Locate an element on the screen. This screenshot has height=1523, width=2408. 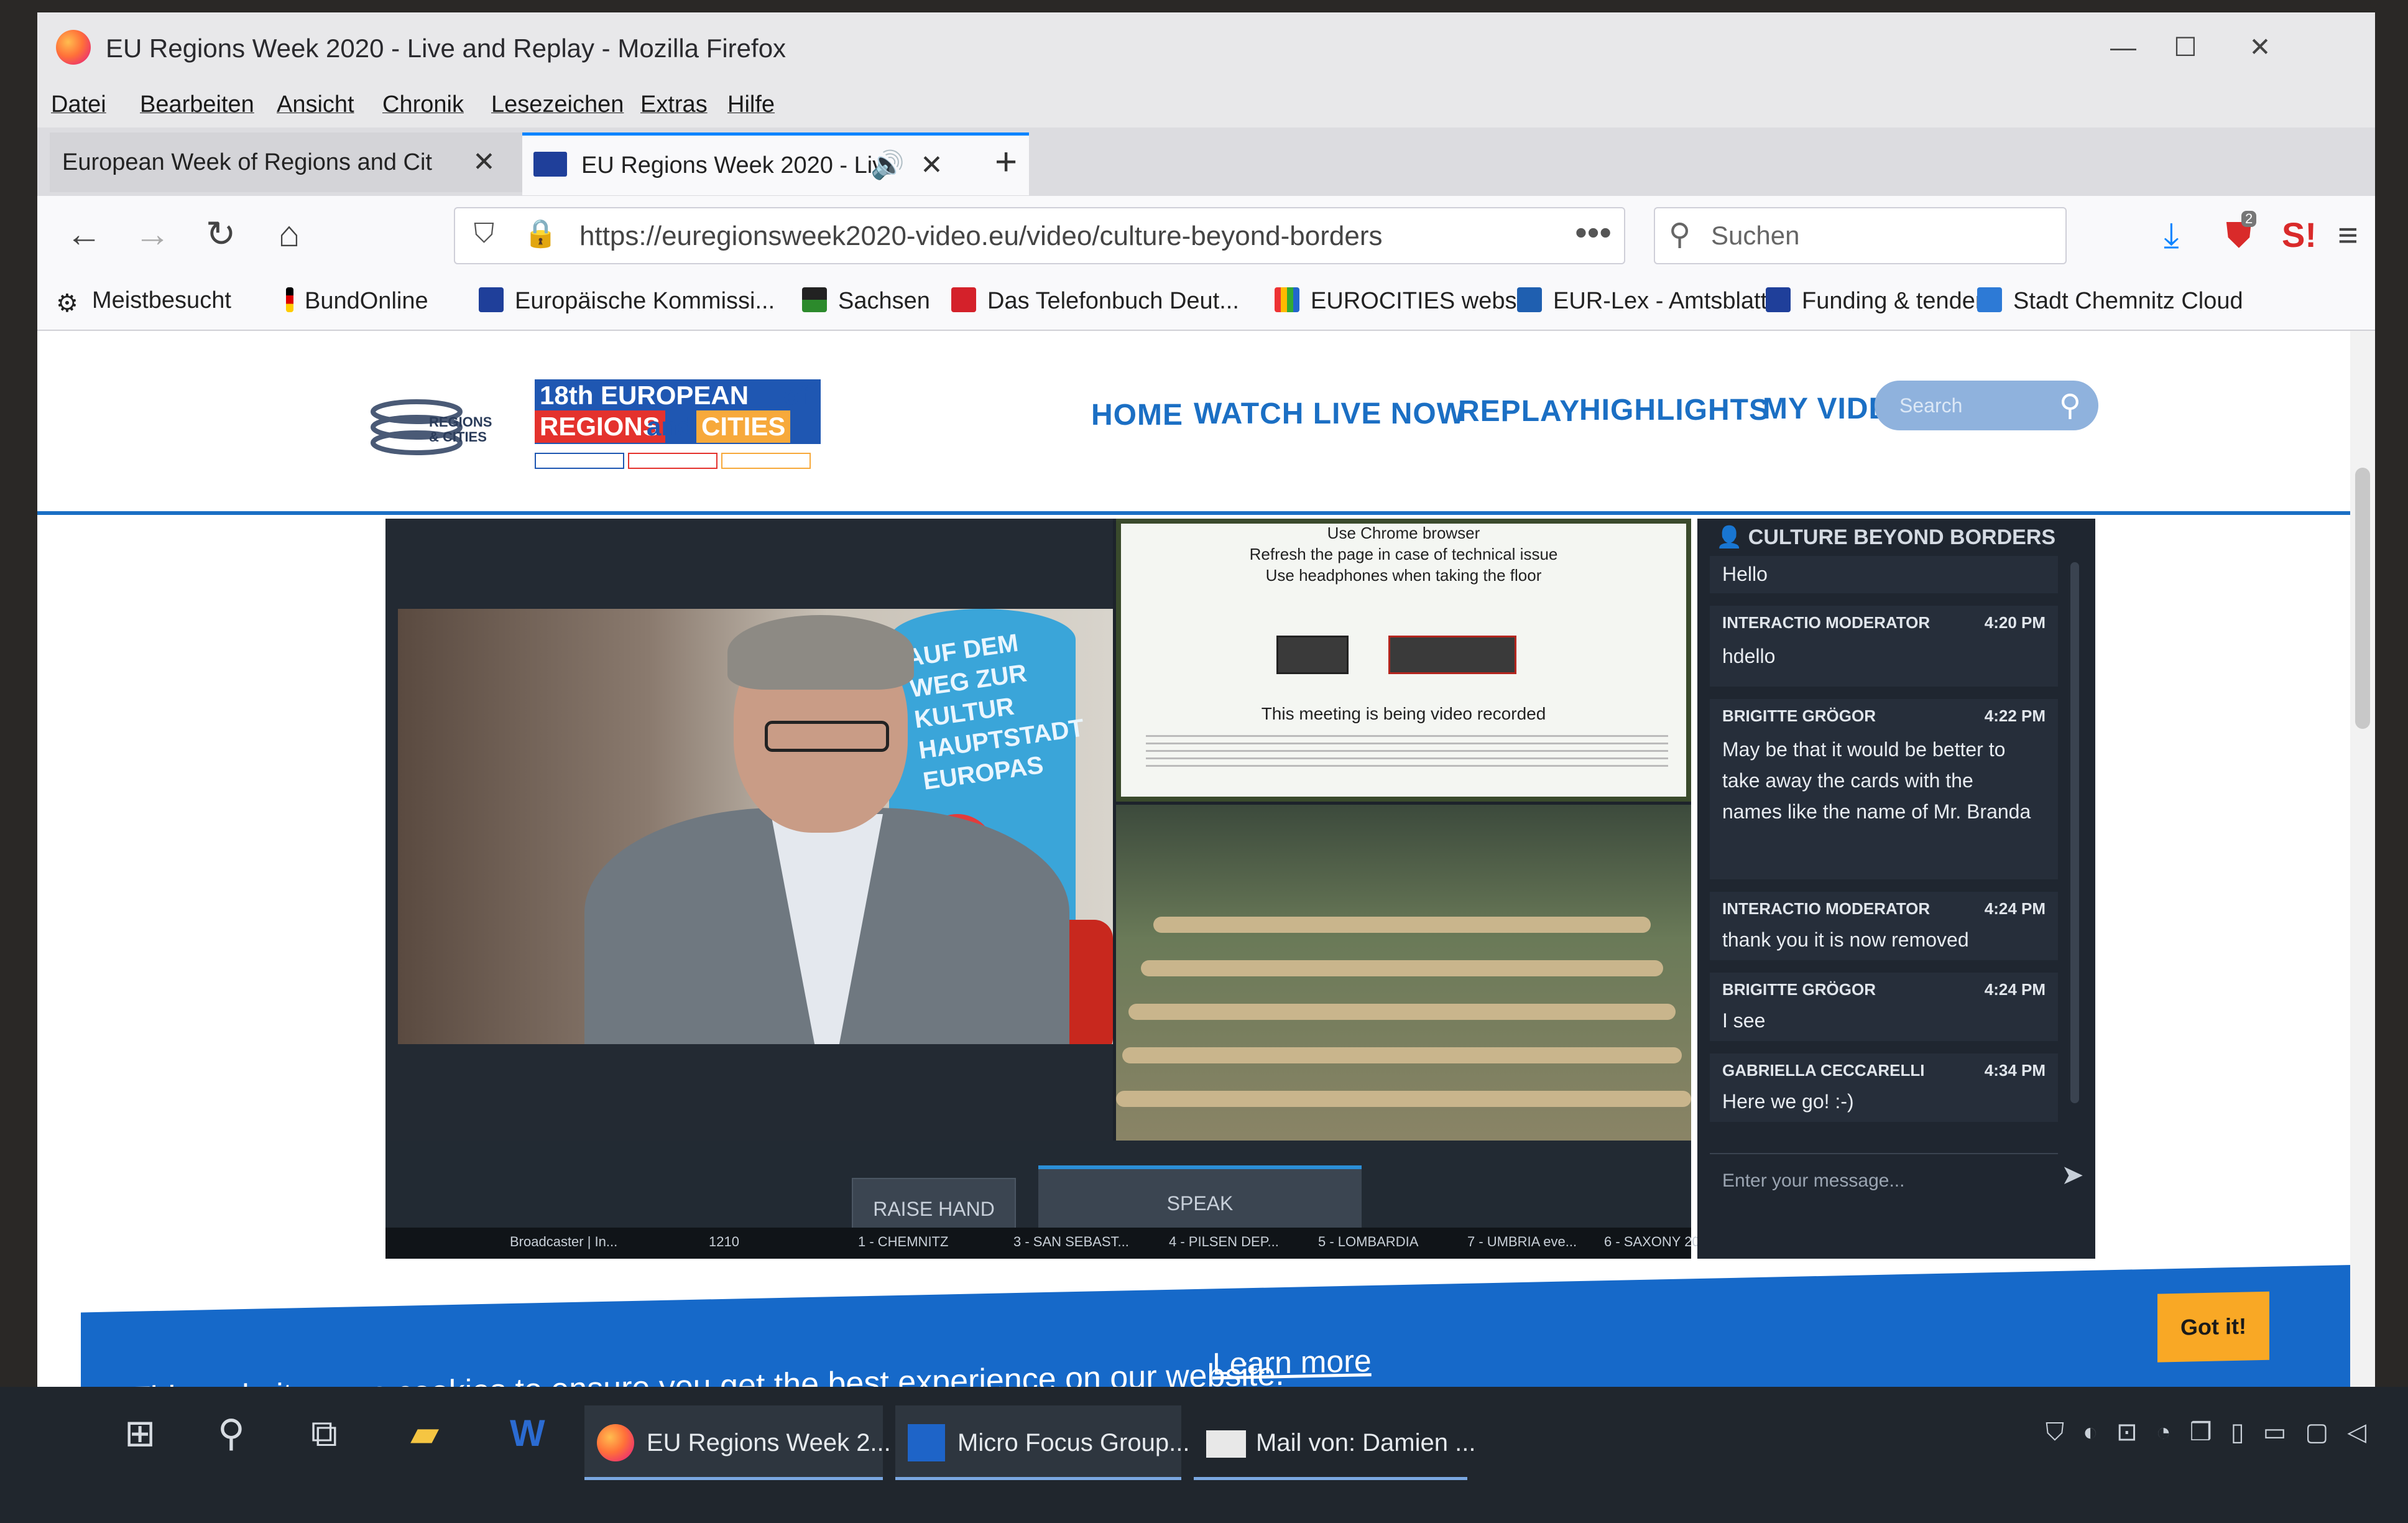
learn-more-link: Learn more is located at coordinates (1292, 1363).